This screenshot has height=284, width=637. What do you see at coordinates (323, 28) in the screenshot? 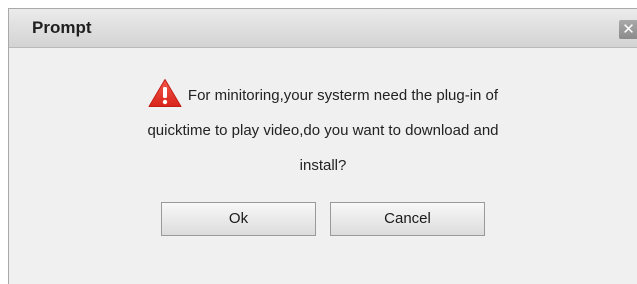
I see `dialog-titlebar: Prompt ✕` at bounding box center [323, 28].